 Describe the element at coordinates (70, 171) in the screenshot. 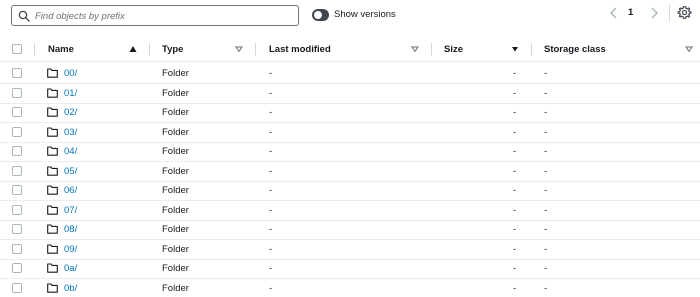

I see `folder-name-link: 05/` at that location.